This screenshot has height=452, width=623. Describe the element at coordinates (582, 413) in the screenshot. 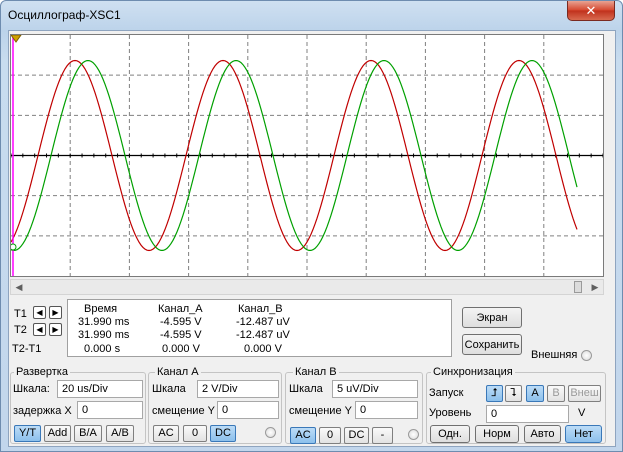

I see `trigger-level-unit: V` at that location.